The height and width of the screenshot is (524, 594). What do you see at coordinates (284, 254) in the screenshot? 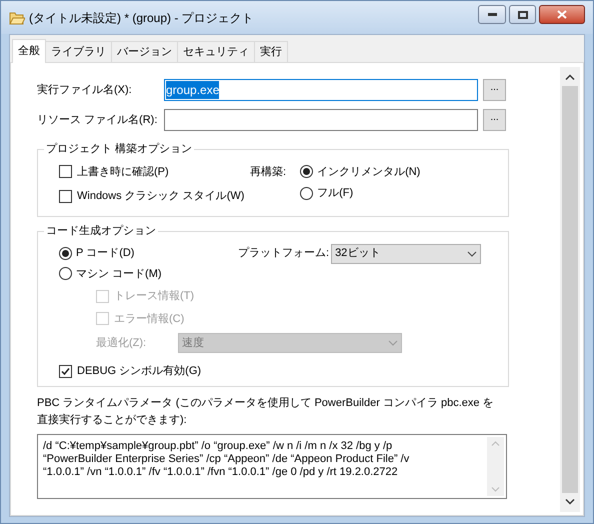
I see `platform-label: プラットフォーム:` at bounding box center [284, 254].